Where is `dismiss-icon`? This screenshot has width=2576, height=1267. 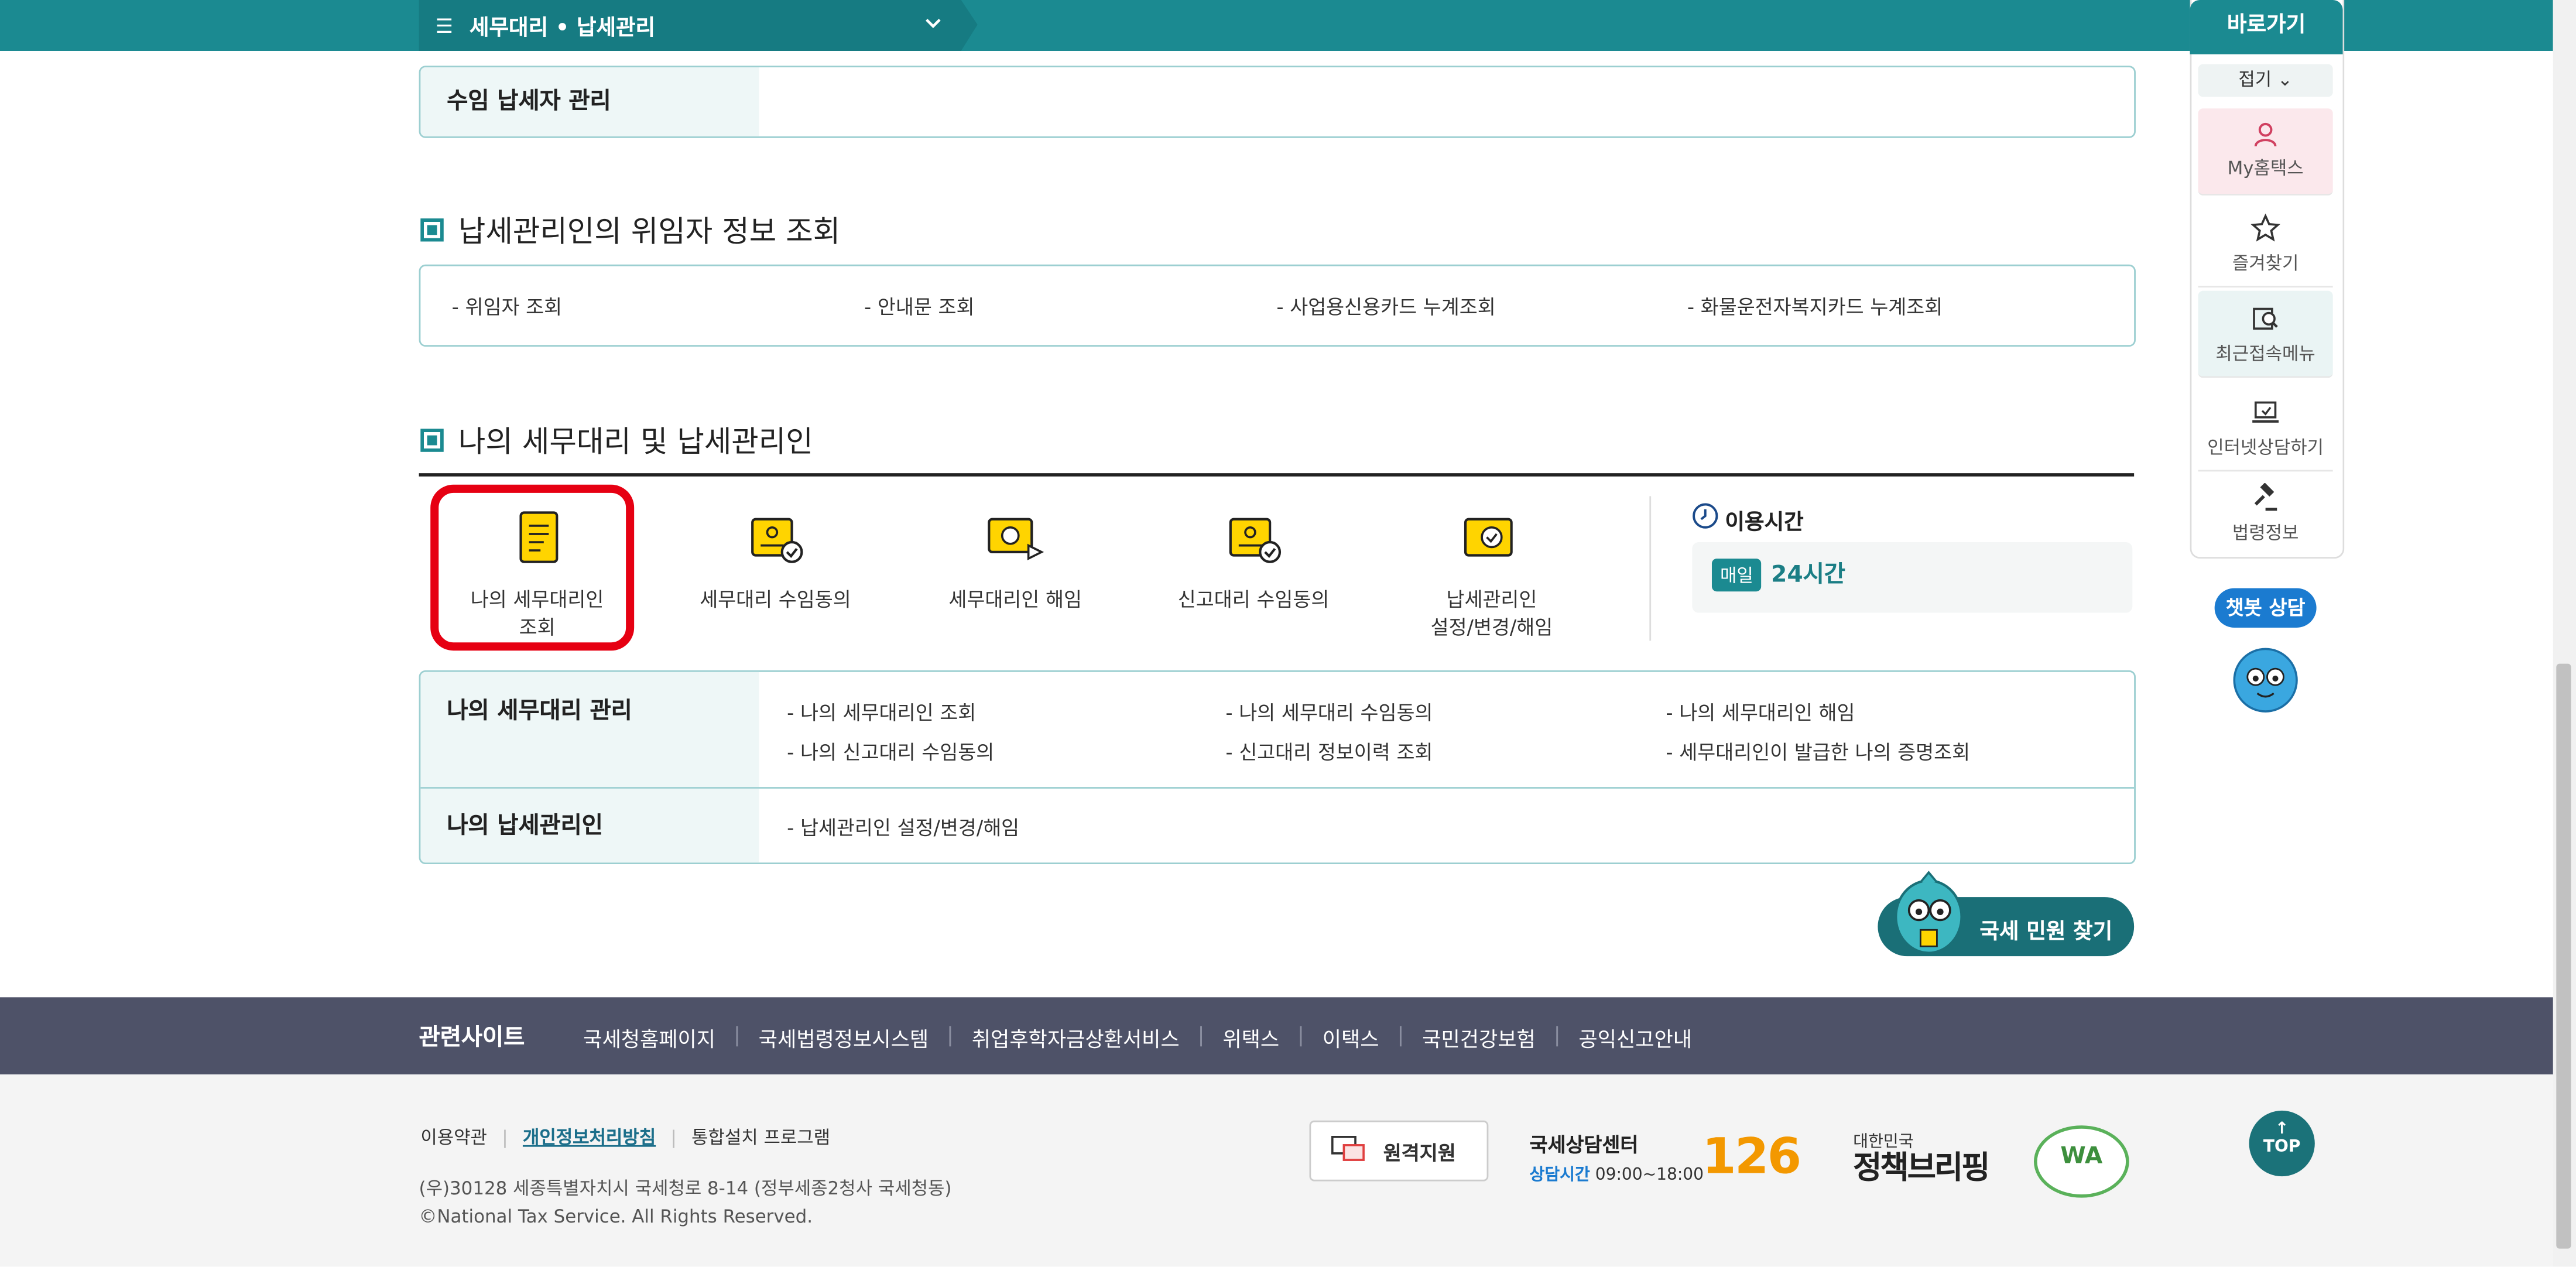 dismiss-icon is located at coordinates (1015, 538).